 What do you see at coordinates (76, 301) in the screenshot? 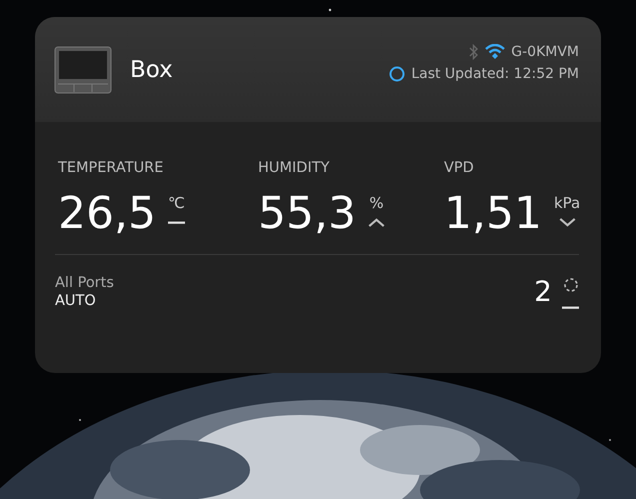
I see `ports-mode: AUTO` at bounding box center [76, 301].